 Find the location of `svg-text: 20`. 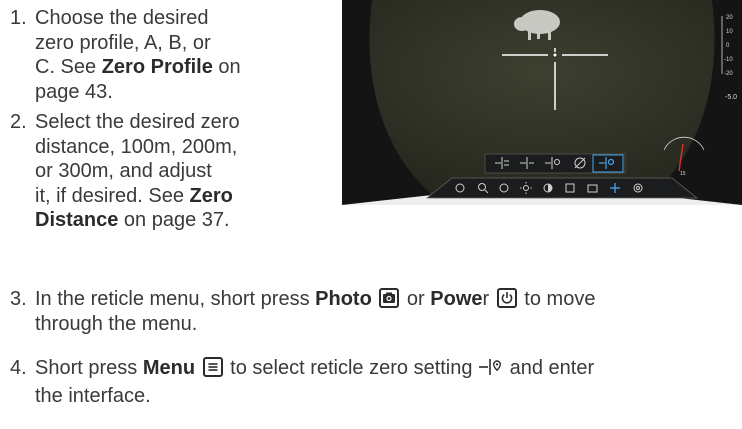

svg-text: 20 is located at coordinates (729, 18).